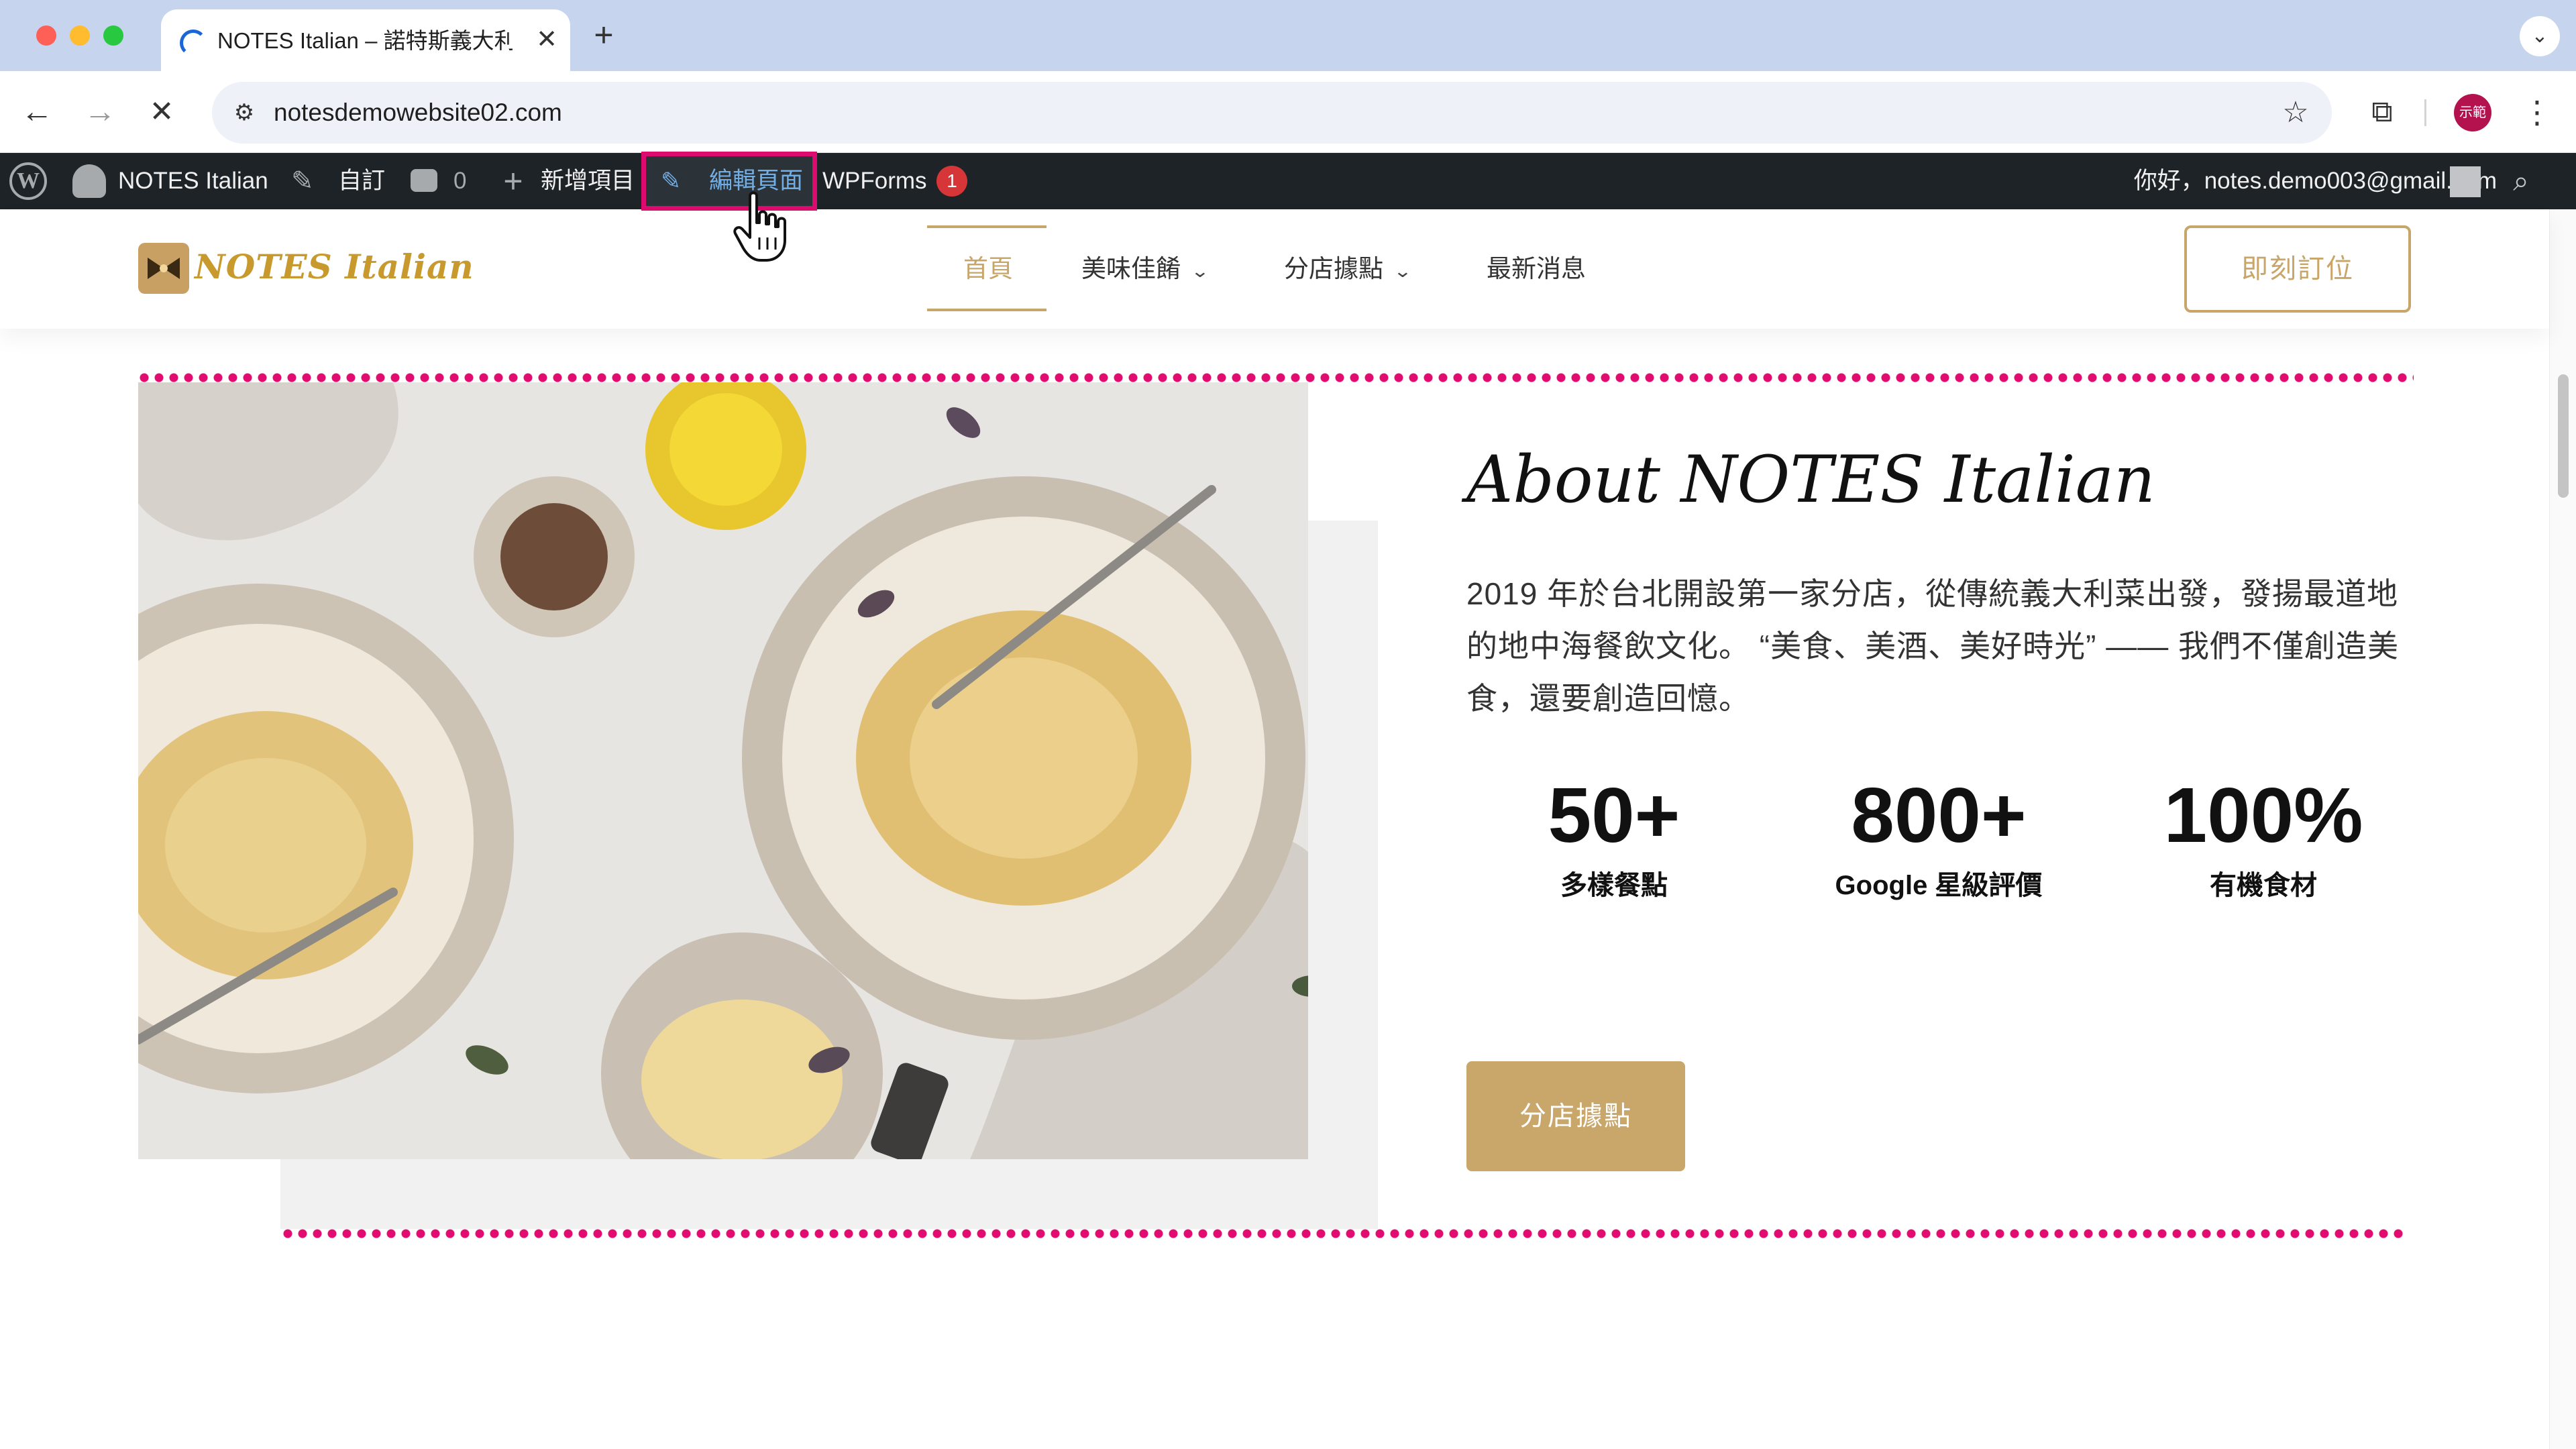  Describe the element at coordinates (2472, 112) in the screenshot. I see `profile-avatar: 示範` at that location.